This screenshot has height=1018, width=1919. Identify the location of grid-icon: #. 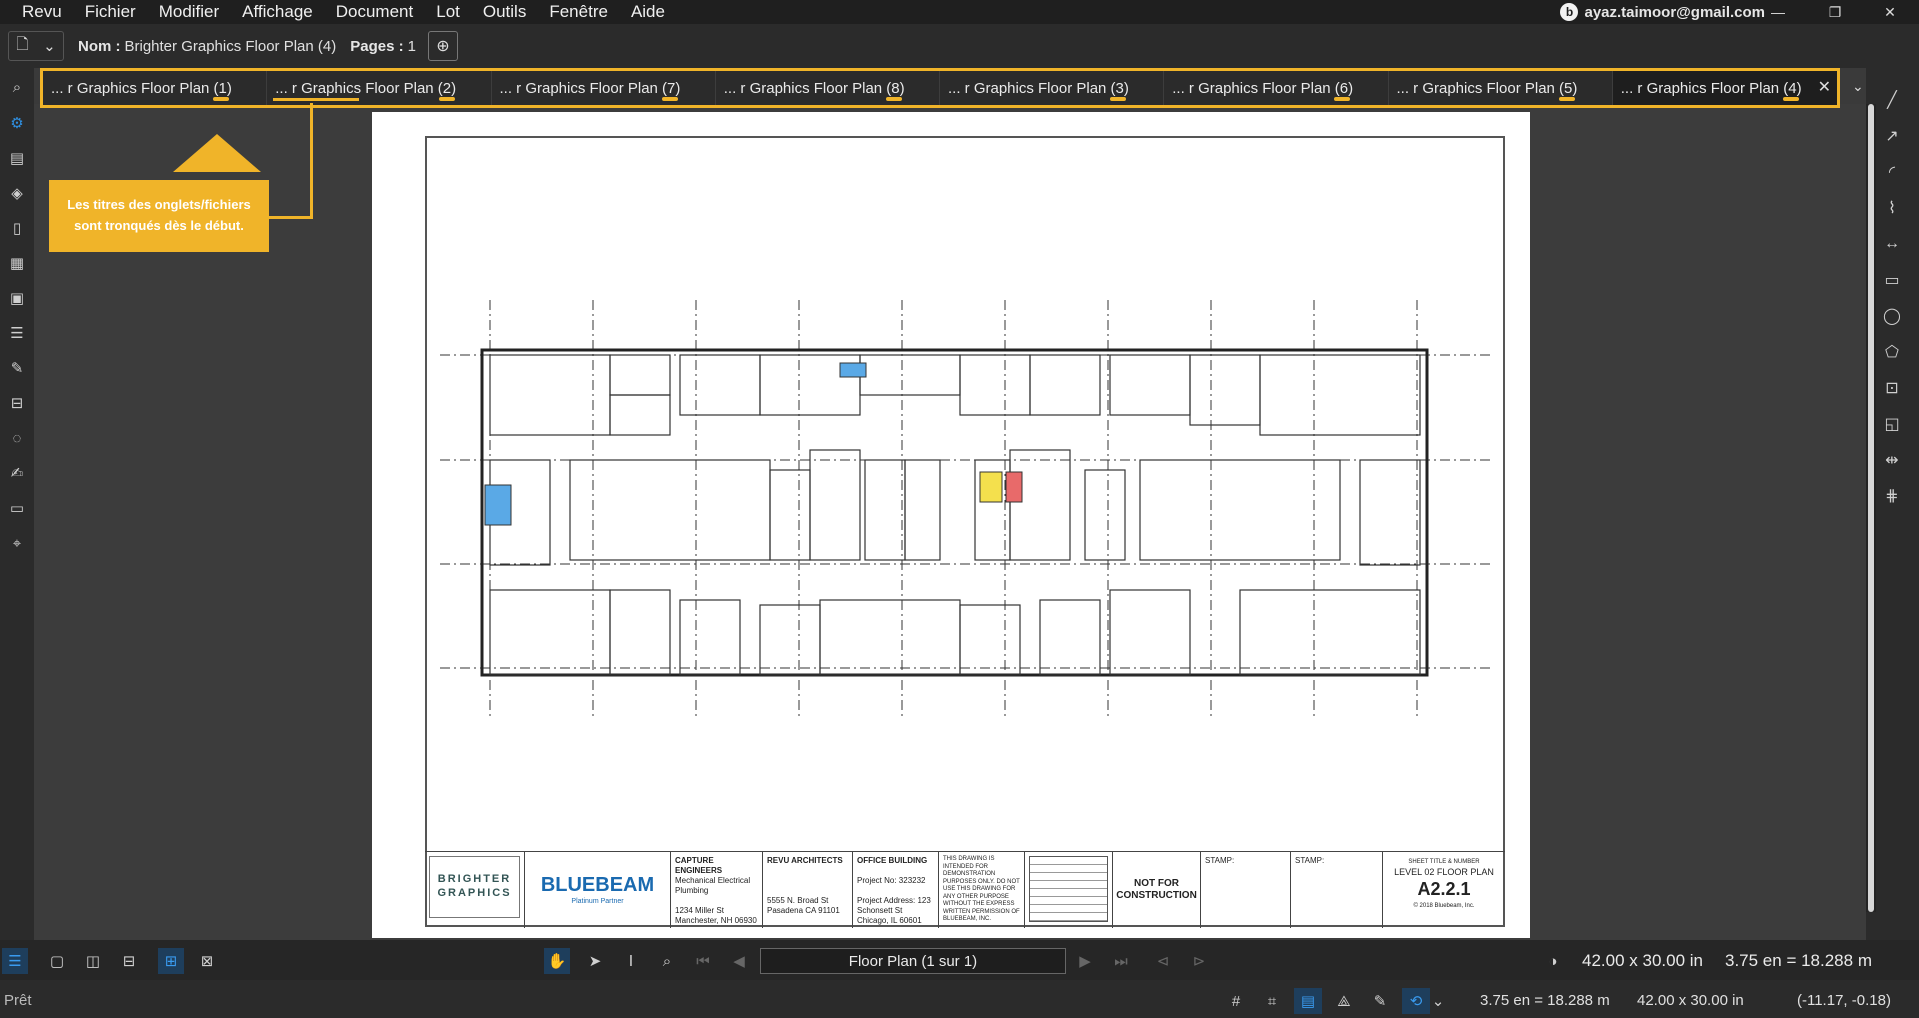
(1236, 1001).